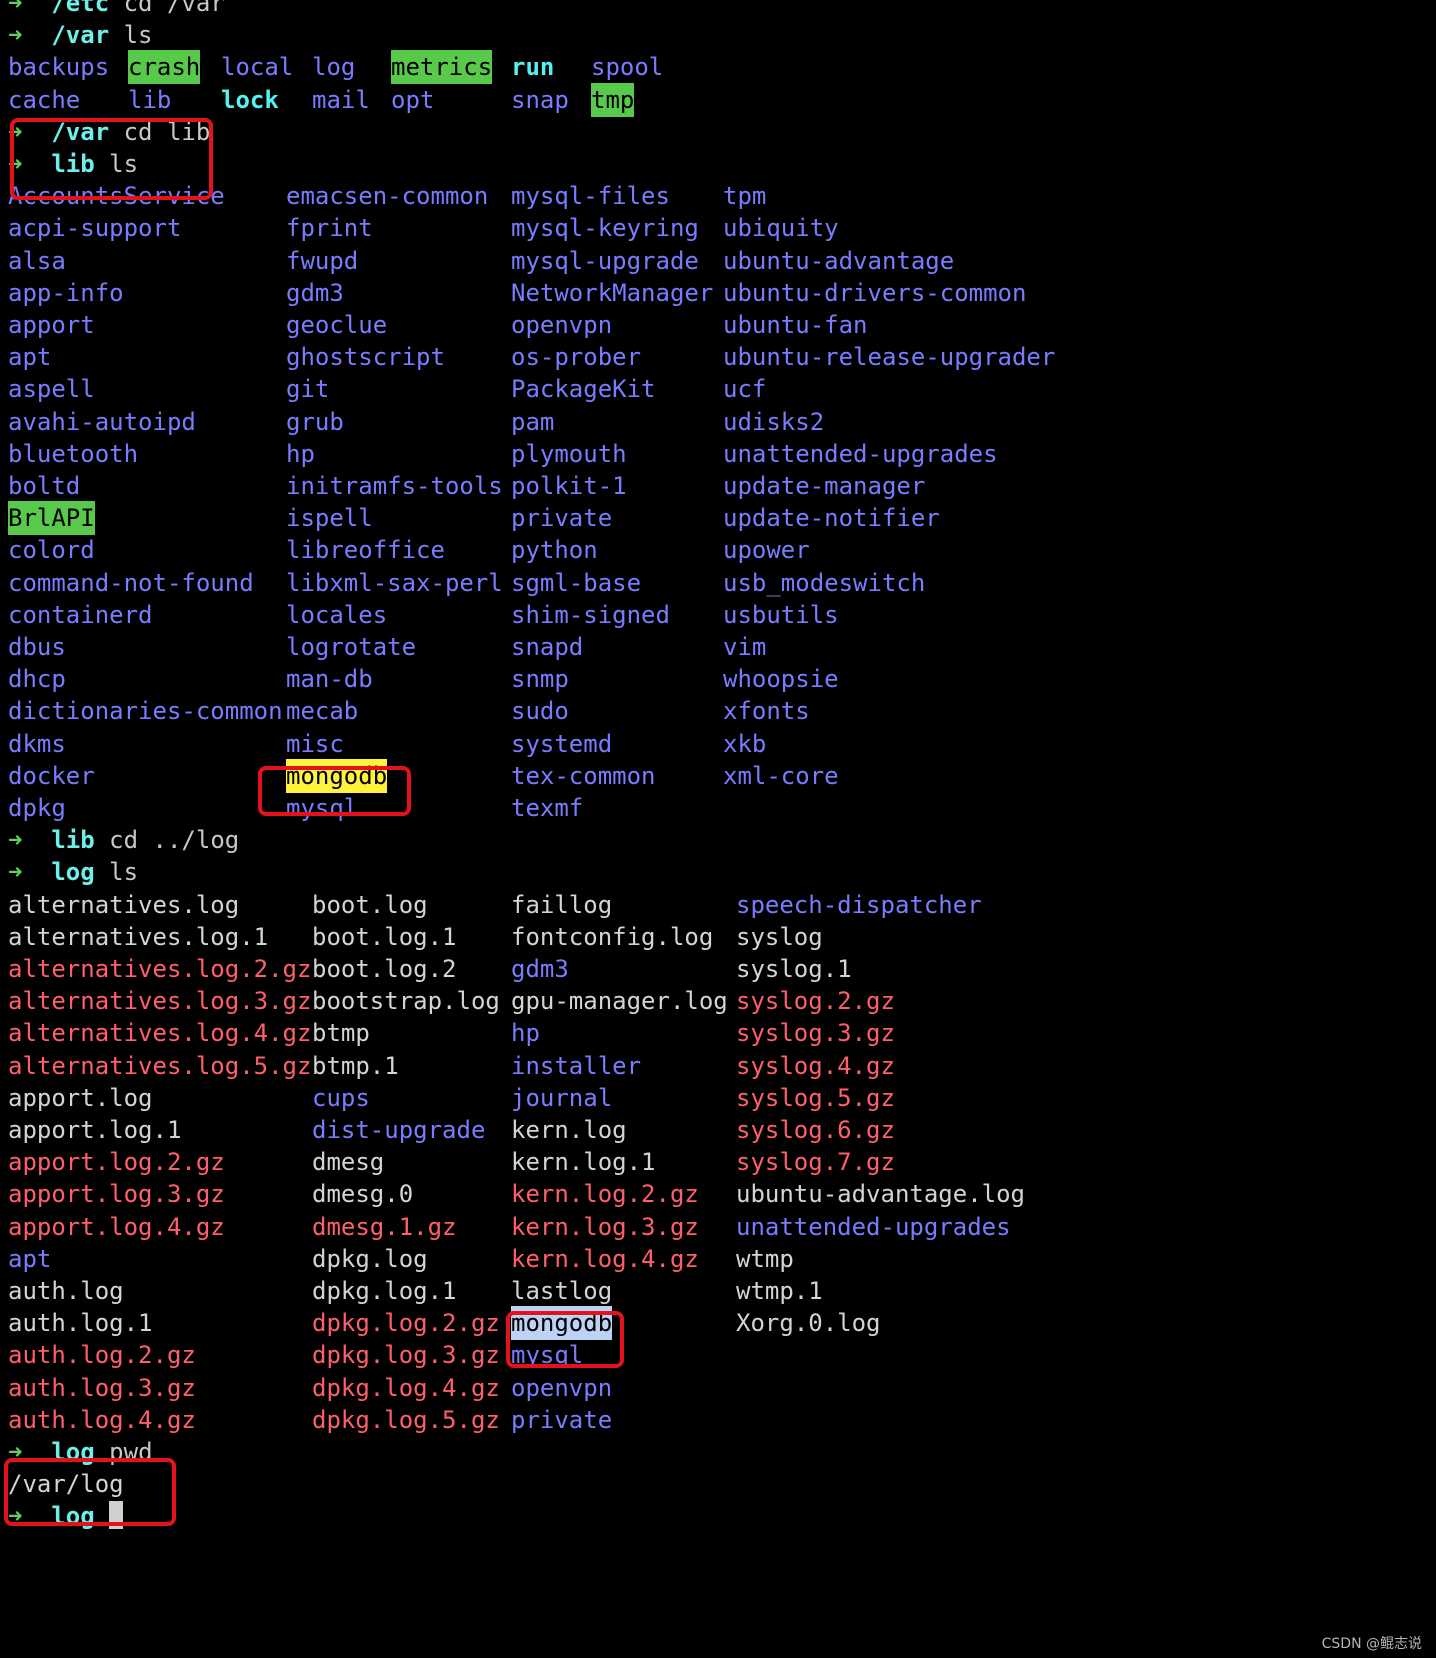  What do you see at coordinates (365, 357) in the screenshot?
I see `directory-entry: ghostscript` at bounding box center [365, 357].